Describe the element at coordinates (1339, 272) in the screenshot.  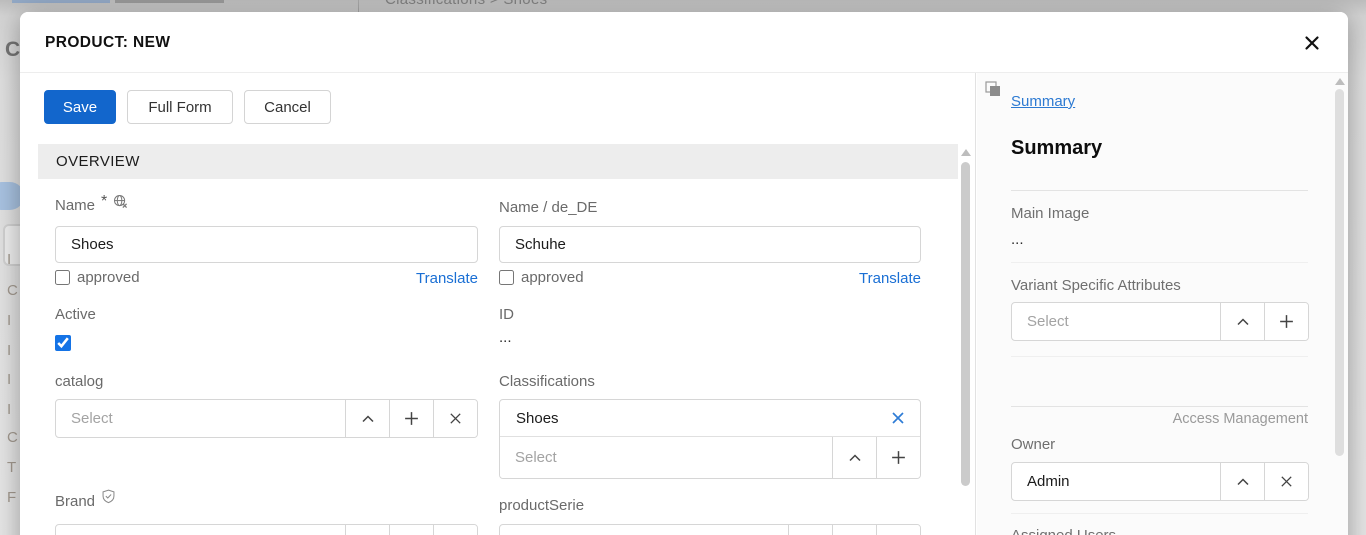
I see `sidebar-scrollbar-thumb` at that location.